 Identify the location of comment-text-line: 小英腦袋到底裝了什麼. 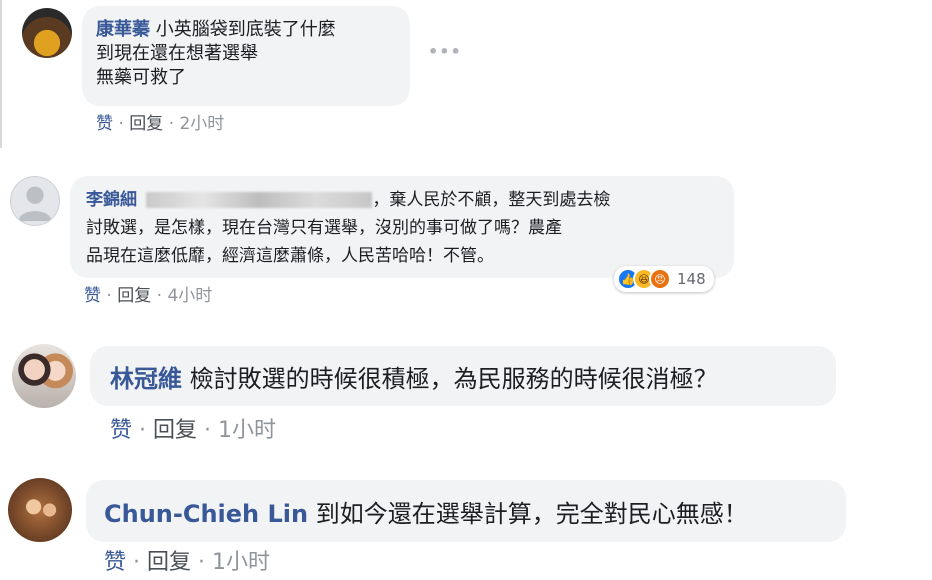
(245, 29).